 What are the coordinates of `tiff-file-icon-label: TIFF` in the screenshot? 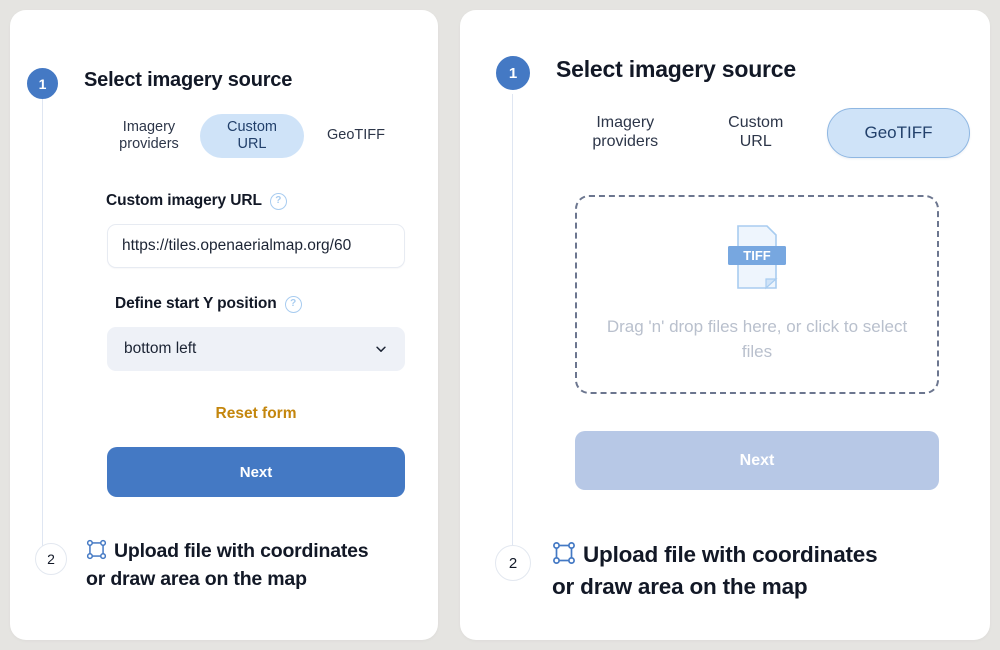 It's located at (756, 255).